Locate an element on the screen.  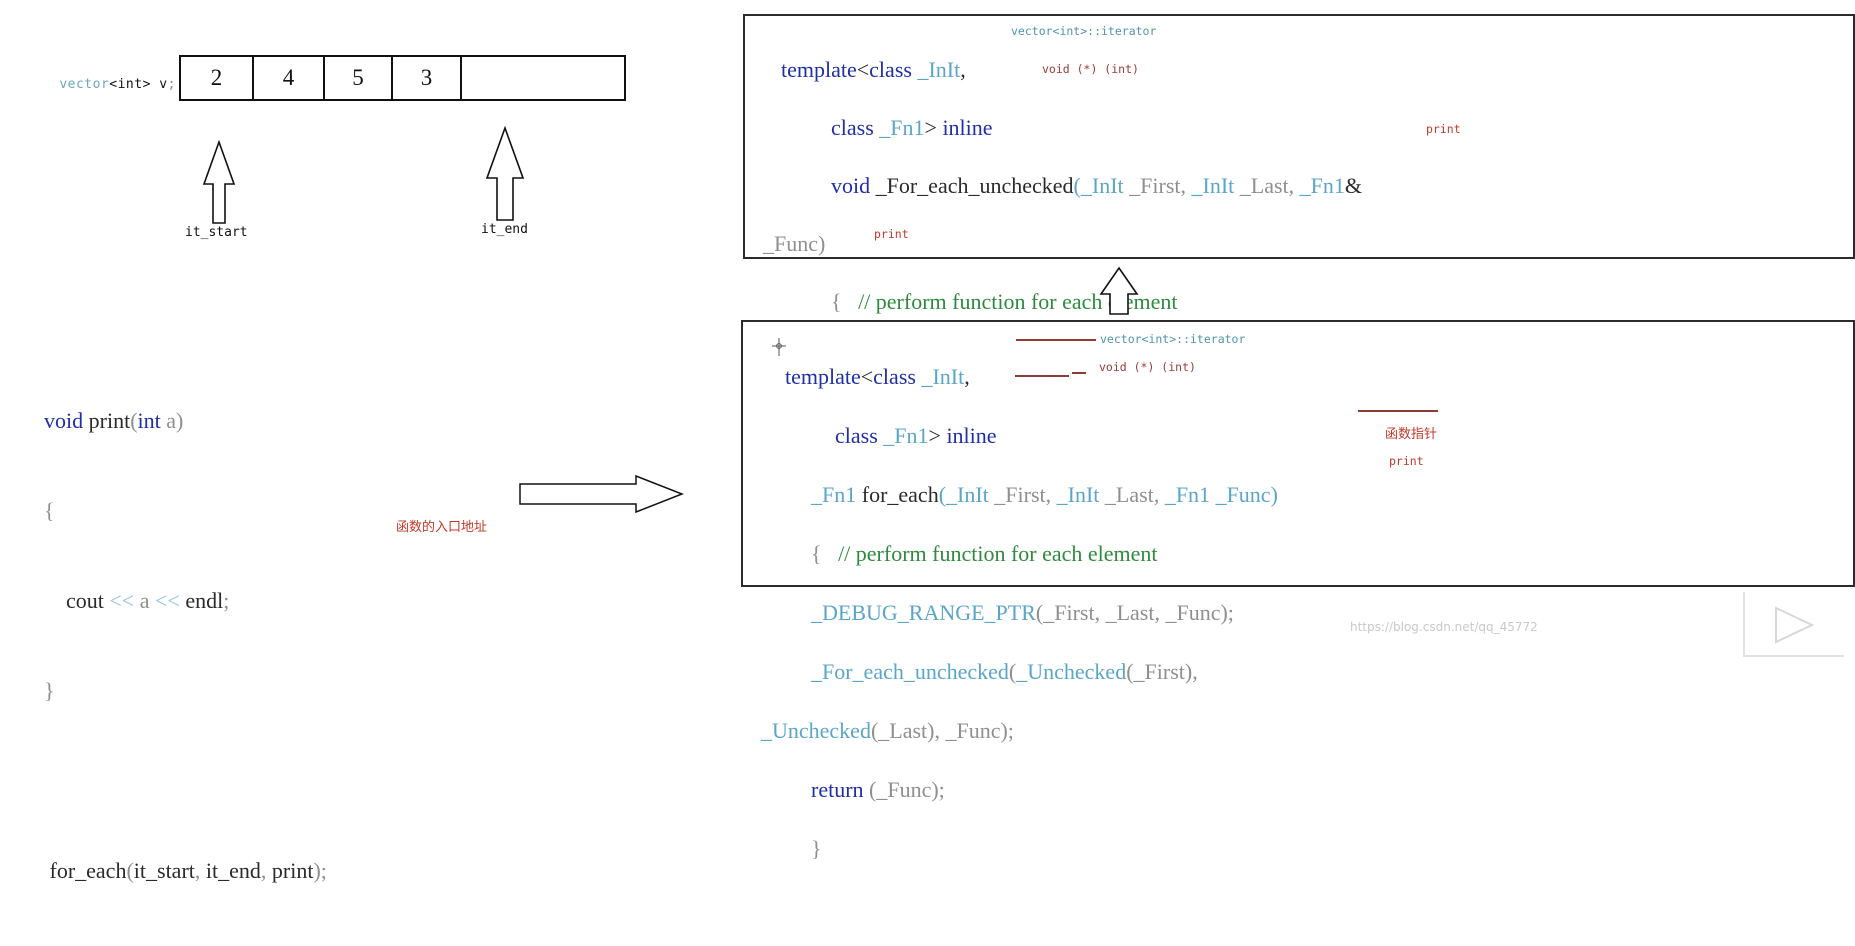
it-start-label: it_start is located at coordinates (216, 232).